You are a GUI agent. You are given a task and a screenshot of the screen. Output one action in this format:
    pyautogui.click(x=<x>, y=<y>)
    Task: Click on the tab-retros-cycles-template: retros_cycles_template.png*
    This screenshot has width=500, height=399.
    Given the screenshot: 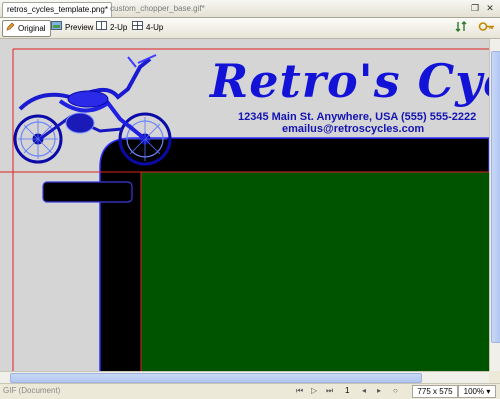 What is the action you would take?
    pyautogui.click(x=57, y=9)
    